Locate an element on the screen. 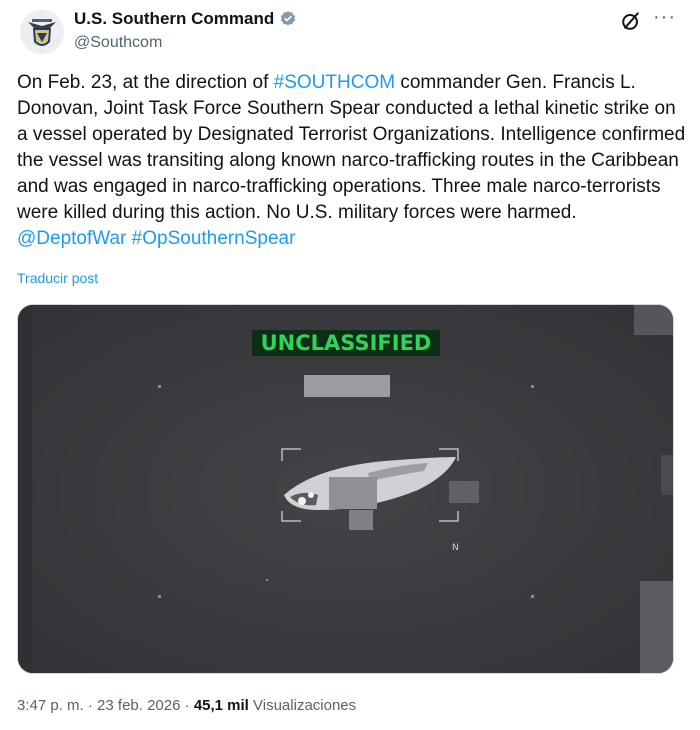  author-name: U.S. Southern Command is located at coordinates (174, 19).